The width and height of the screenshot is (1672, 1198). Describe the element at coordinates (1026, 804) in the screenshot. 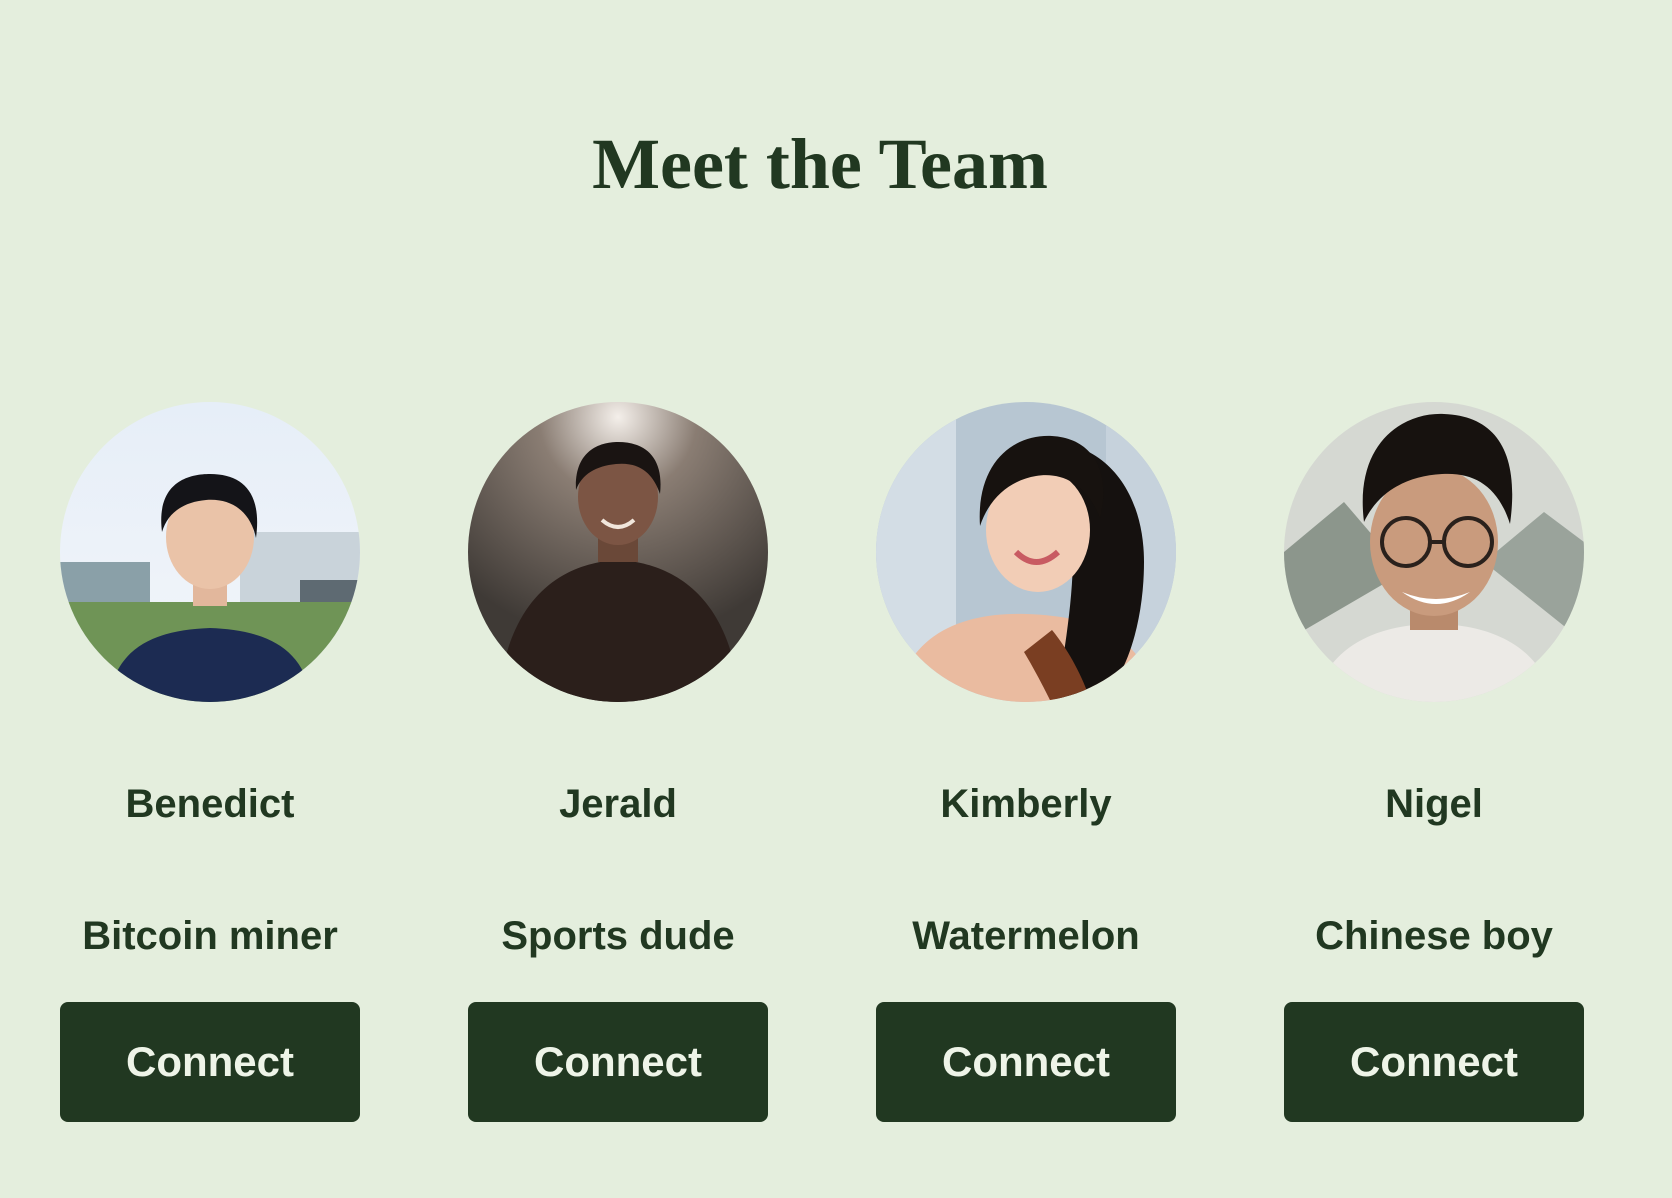

I see `member-name: Kimberly` at that location.